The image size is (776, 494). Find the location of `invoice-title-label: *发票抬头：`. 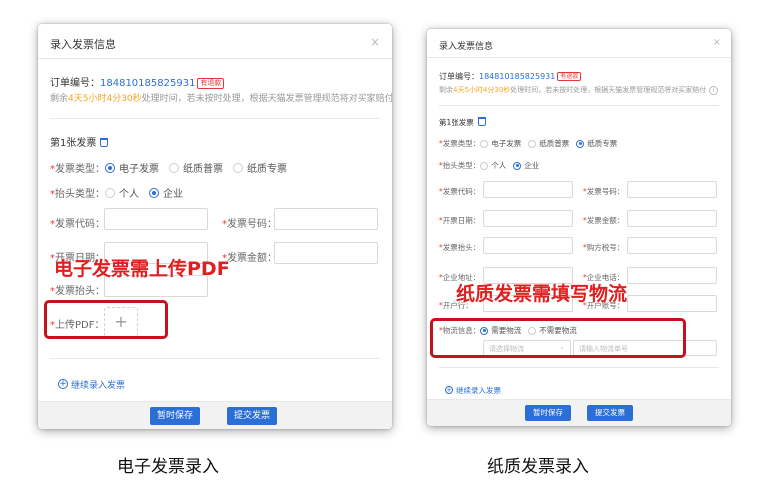

invoice-title-label: *发票抬头： is located at coordinates (77, 291).